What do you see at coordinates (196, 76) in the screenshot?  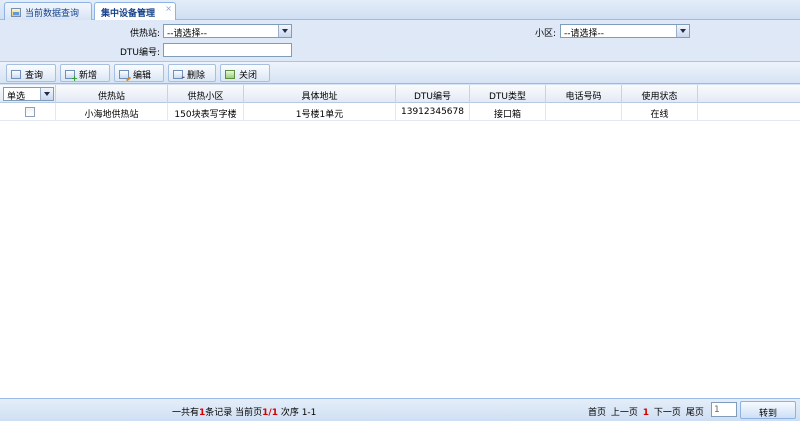 I see `delete-label: 删除` at bounding box center [196, 76].